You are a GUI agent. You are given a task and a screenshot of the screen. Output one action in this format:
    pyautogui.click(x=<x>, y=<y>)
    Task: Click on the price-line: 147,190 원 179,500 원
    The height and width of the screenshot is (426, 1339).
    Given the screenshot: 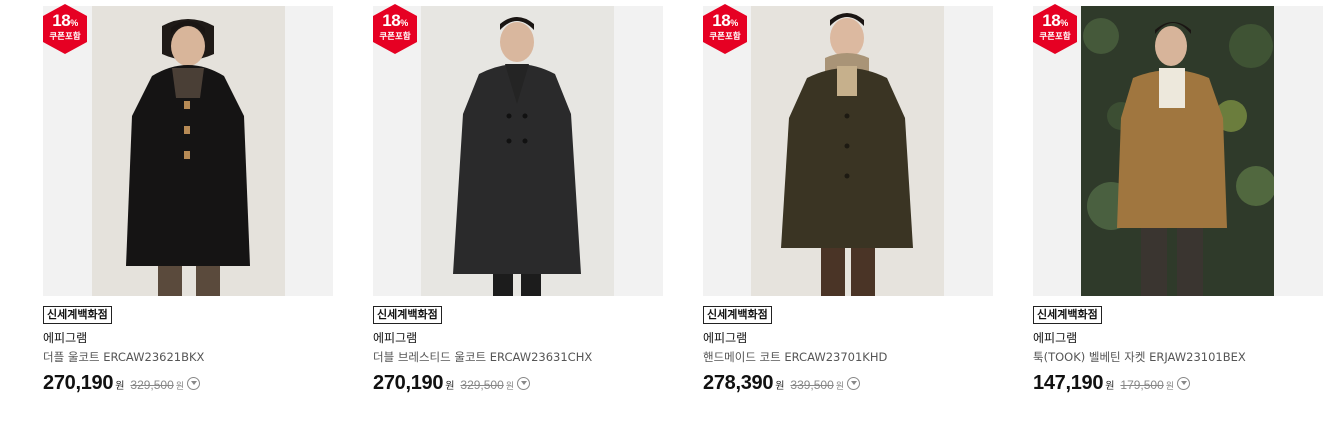 What is the action you would take?
    pyautogui.click(x=1112, y=385)
    